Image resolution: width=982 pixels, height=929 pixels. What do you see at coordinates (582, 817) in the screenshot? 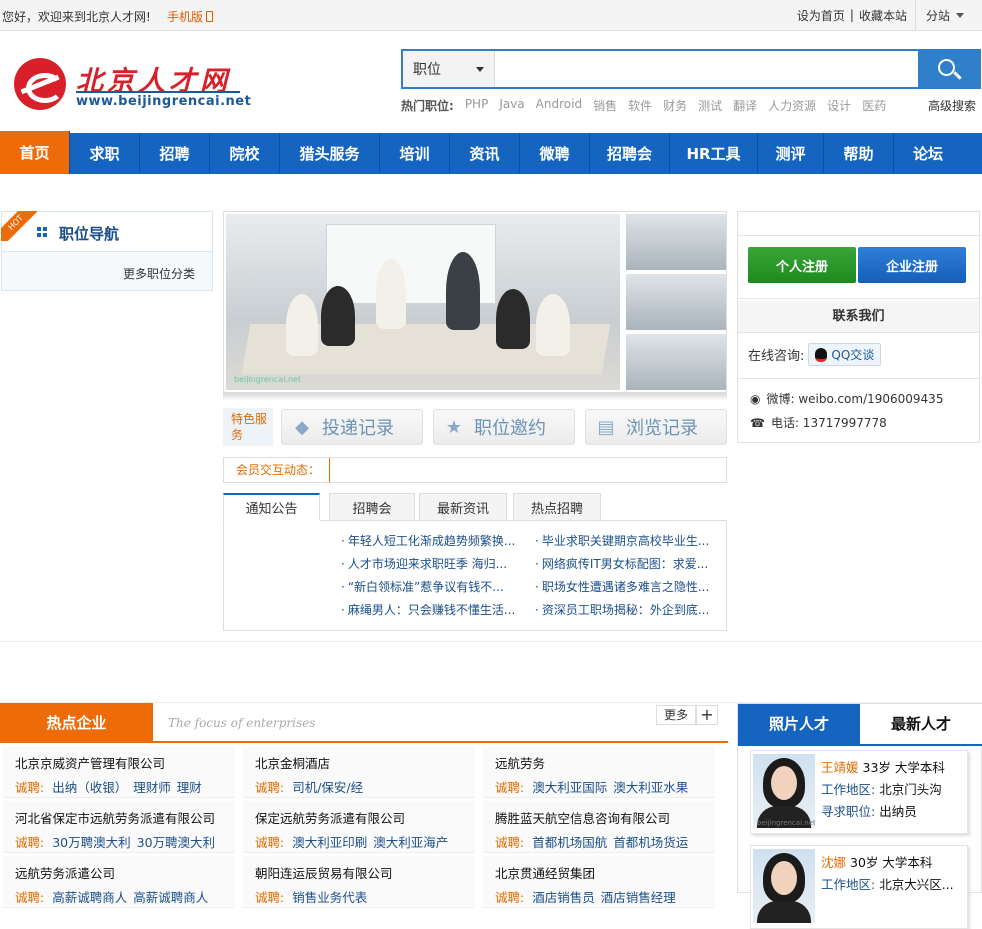
I see `company-name: 腾胜蓝天航空信息咨询有限公司` at bounding box center [582, 817].